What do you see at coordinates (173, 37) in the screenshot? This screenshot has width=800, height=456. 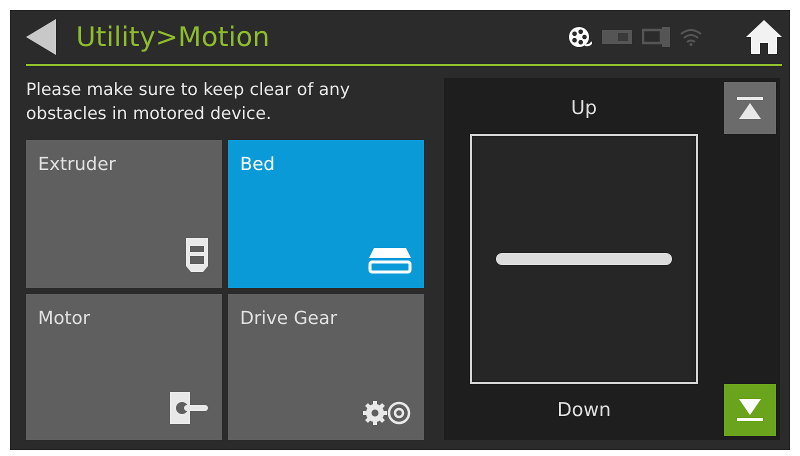 I see `page-title: Utility>Motion` at bounding box center [173, 37].